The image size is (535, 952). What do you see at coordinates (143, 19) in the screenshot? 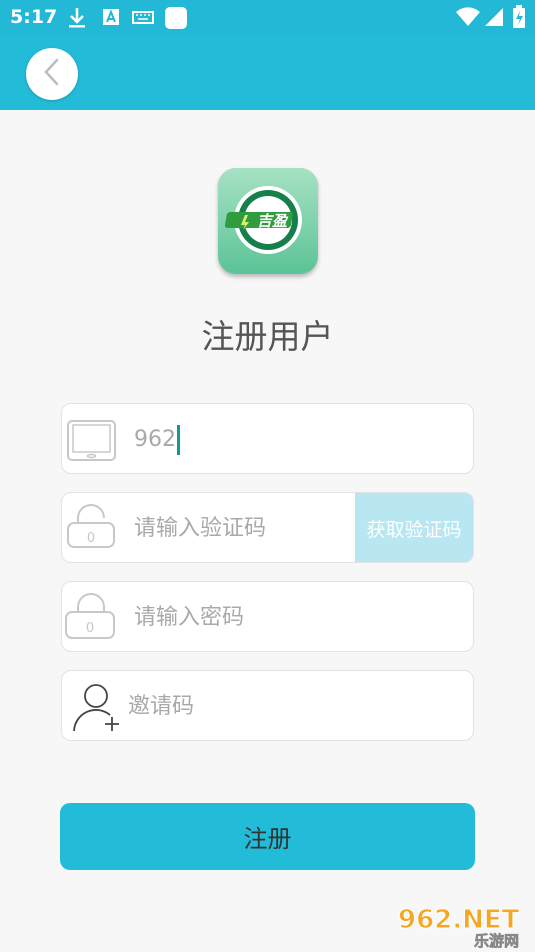
I see `keyboard-icon` at bounding box center [143, 19].